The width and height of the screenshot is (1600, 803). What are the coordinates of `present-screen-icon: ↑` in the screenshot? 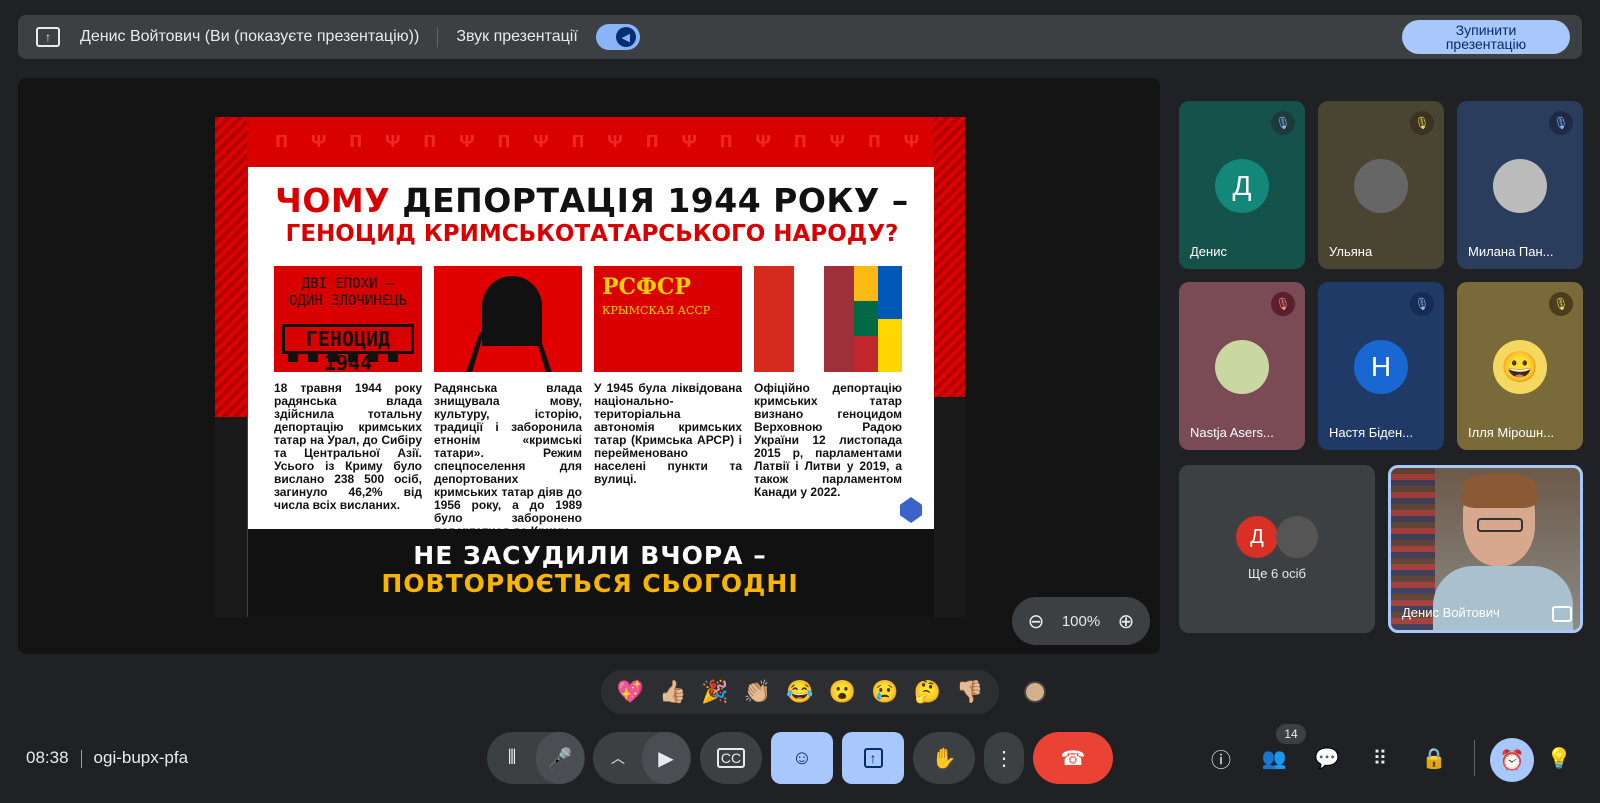 It's located at (48, 37).